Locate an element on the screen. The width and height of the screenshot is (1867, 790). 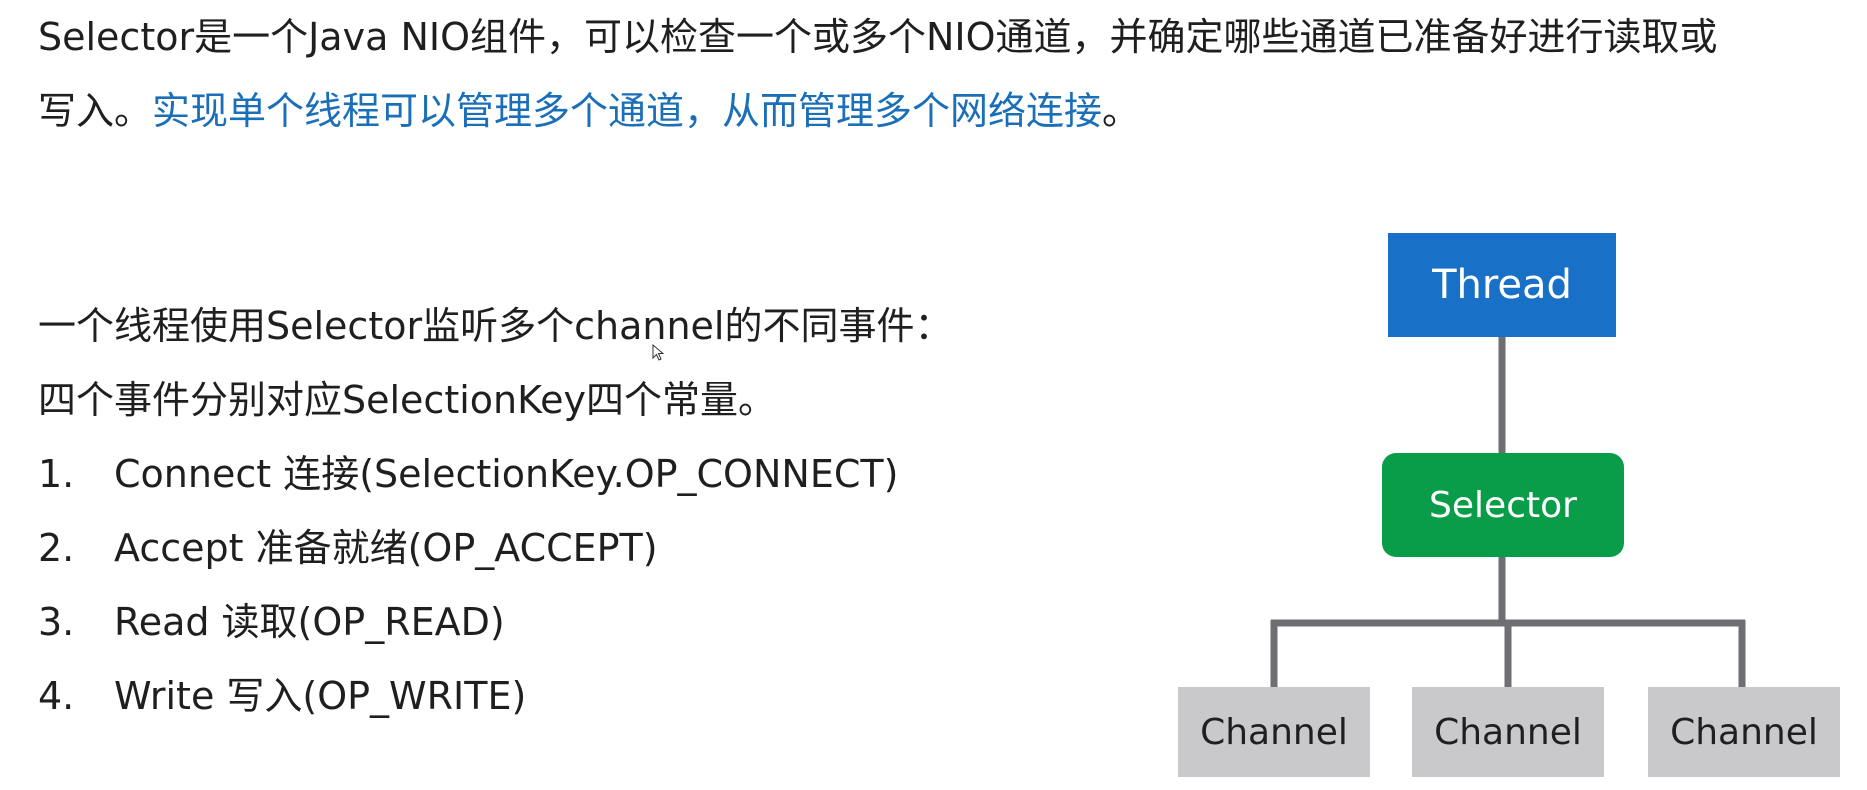
list-item-text: Write 写入(OP_WRITE) is located at coordinates (320, 696).